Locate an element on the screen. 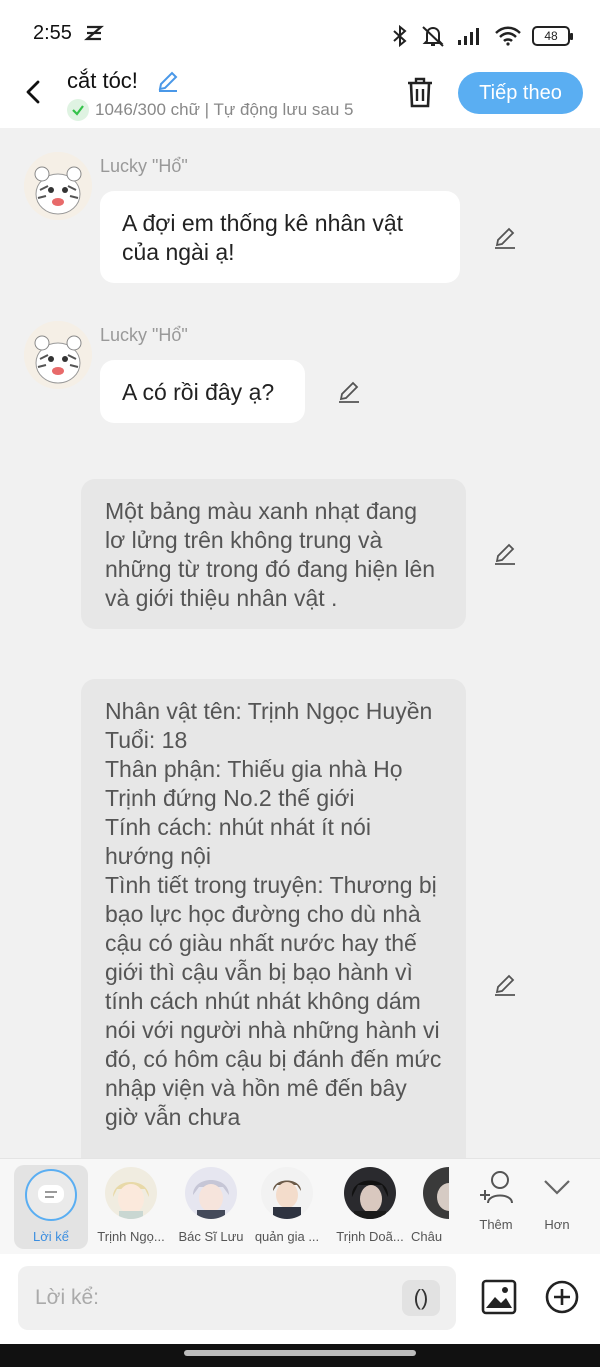 This screenshot has width=600, height=1367. profile-personality-line: Tính cách: nhút nhát ít nói hướng nội is located at coordinates (238, 841).